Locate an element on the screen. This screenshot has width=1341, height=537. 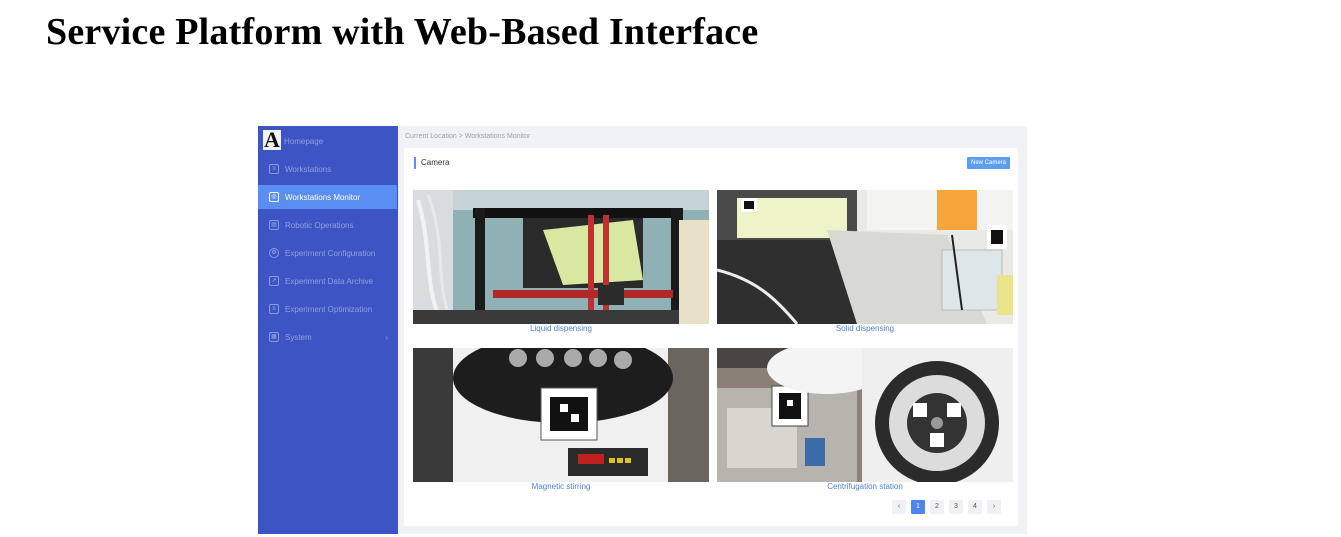
chevron-right-icon: › is located at coordinates (386, 337).